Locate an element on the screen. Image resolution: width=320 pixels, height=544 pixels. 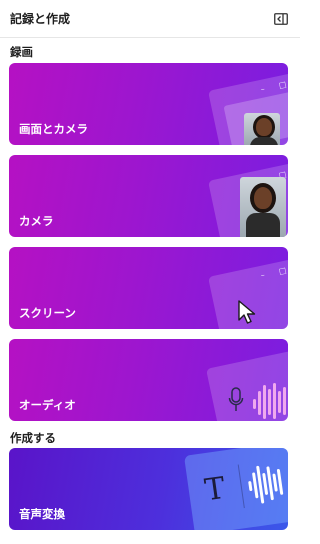
text-t-icon: T is located at coordinates (215, 489).